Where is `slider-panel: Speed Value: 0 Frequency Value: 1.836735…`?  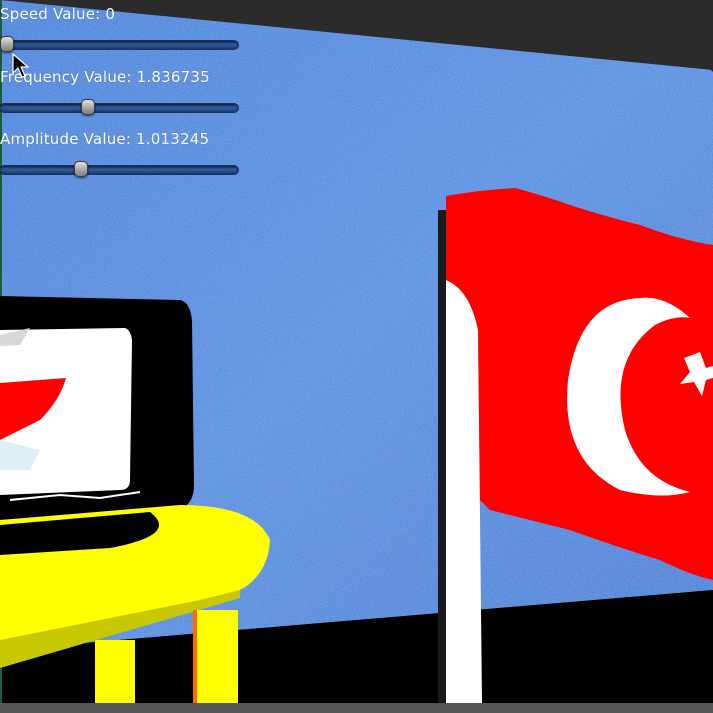 slider-panel: Speed Value: 0 Frequency Value: 1.836735… is located at coordinates (130, 95).